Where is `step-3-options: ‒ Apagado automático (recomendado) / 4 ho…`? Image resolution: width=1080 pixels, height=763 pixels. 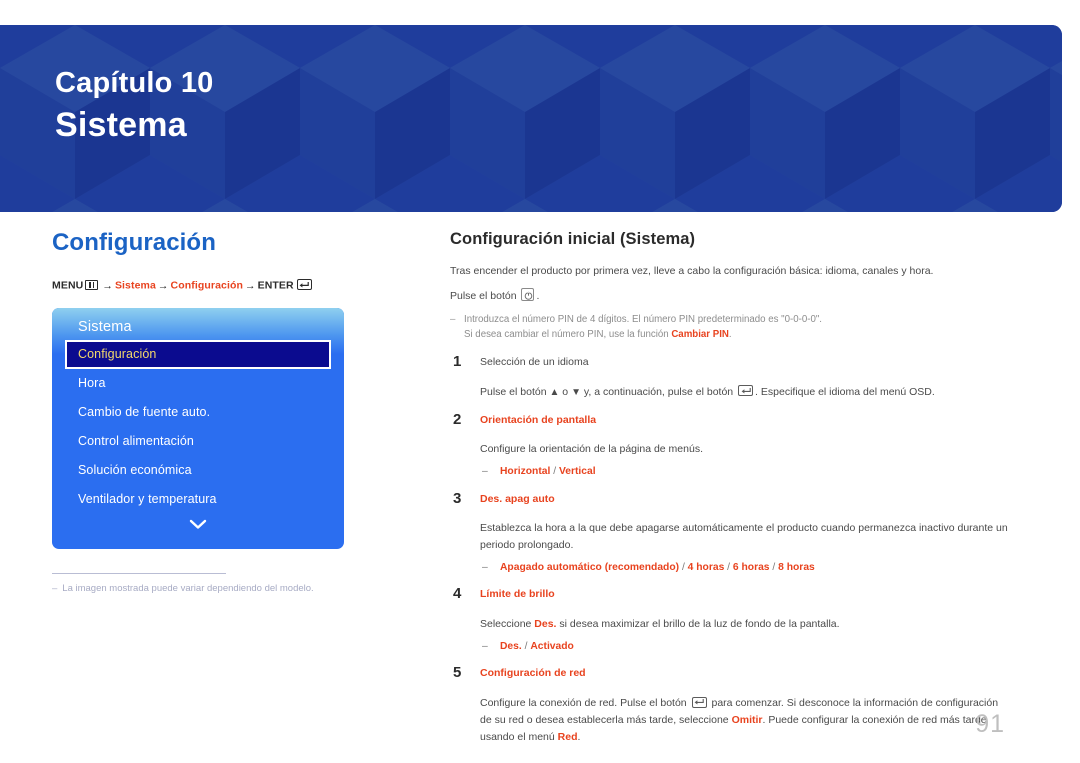
step-3-options: ‒ Apagado automático (recomendado) / 4 ho… is located at coordinates (745, 567).